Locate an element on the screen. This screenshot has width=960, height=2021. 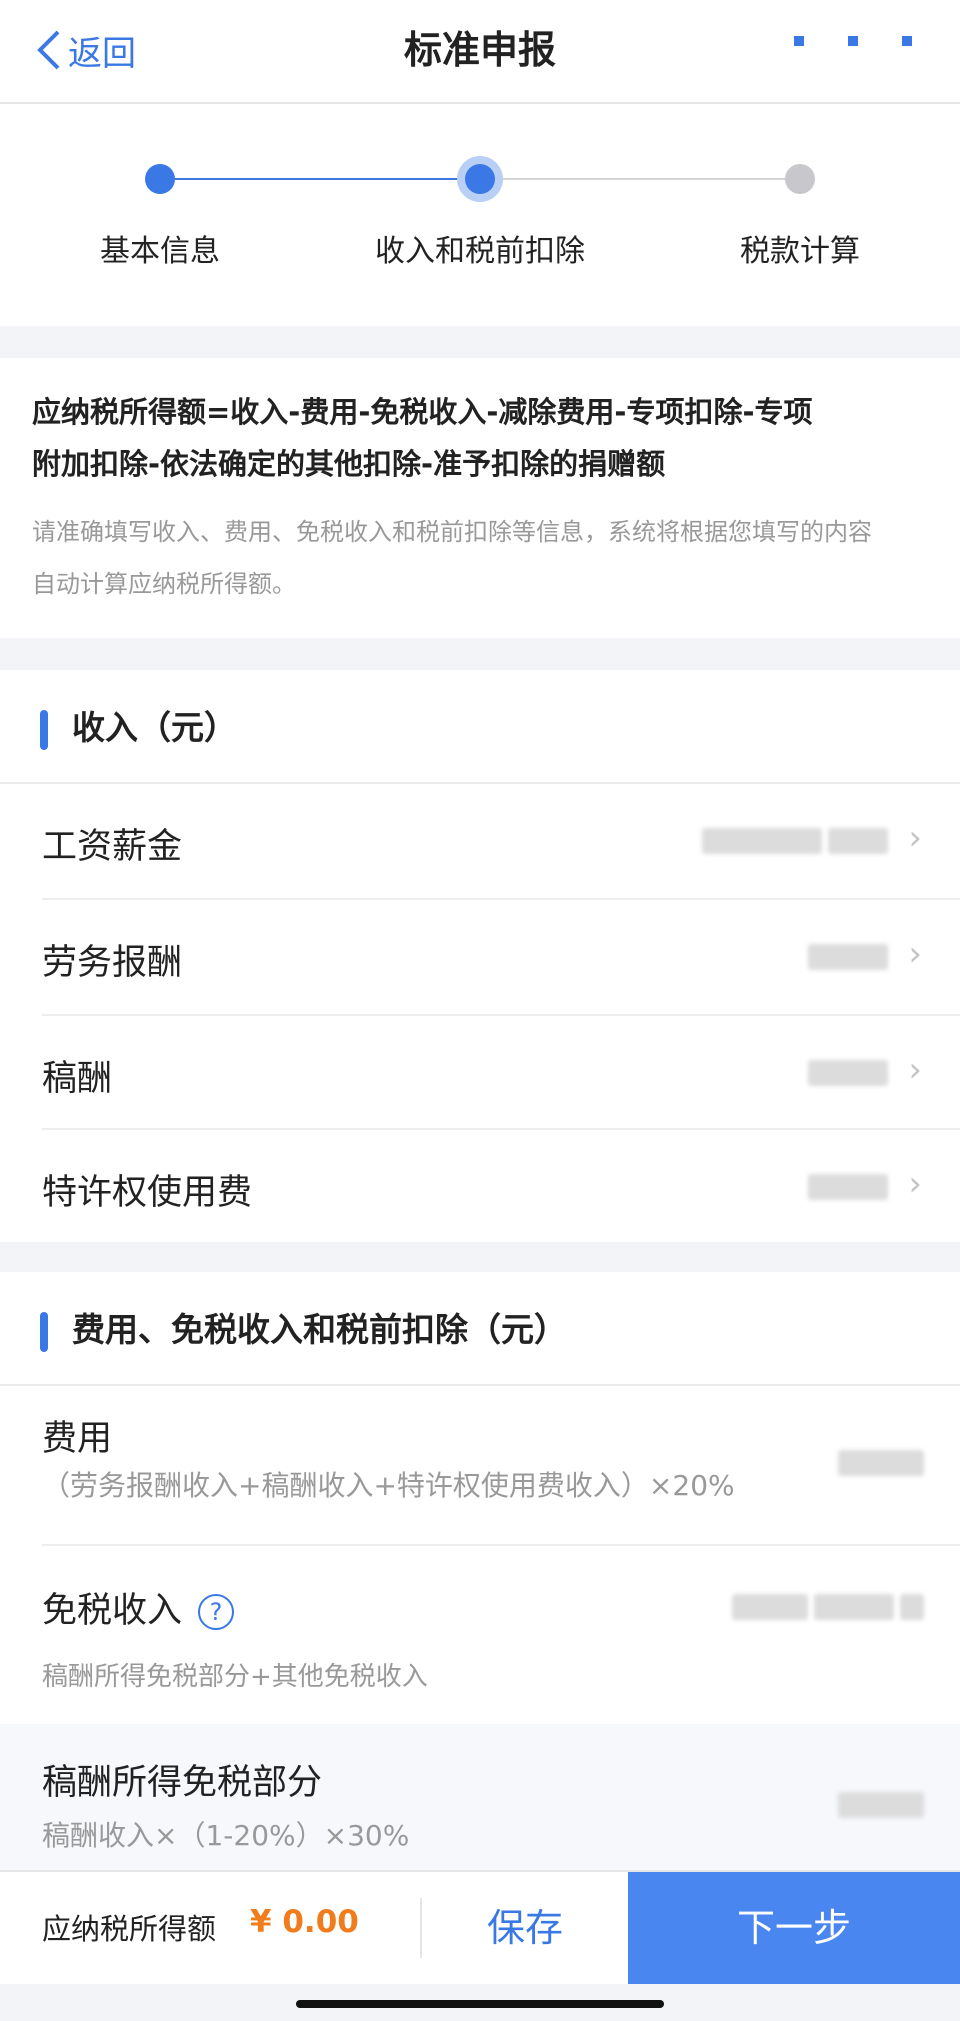
page-title: 标准申报 is located at coordinates (479, 50).